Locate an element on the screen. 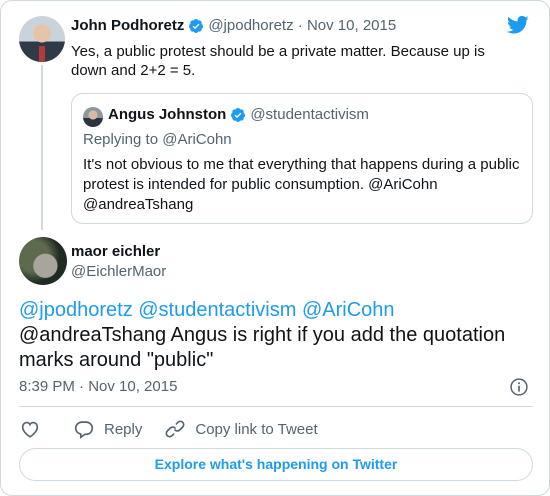 Image resolution: width=550 pixels, height=496 pixels. like-button is located at coordinates (30, 429).